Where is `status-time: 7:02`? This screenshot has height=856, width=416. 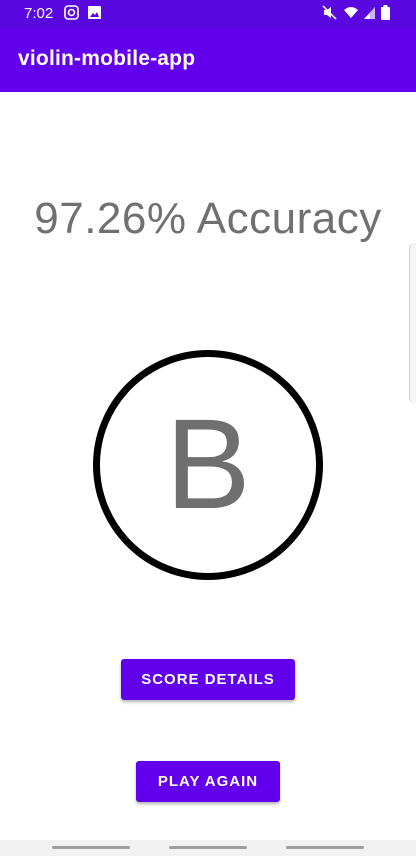
status-time: 7:02 is located at coordinates (39, 13).